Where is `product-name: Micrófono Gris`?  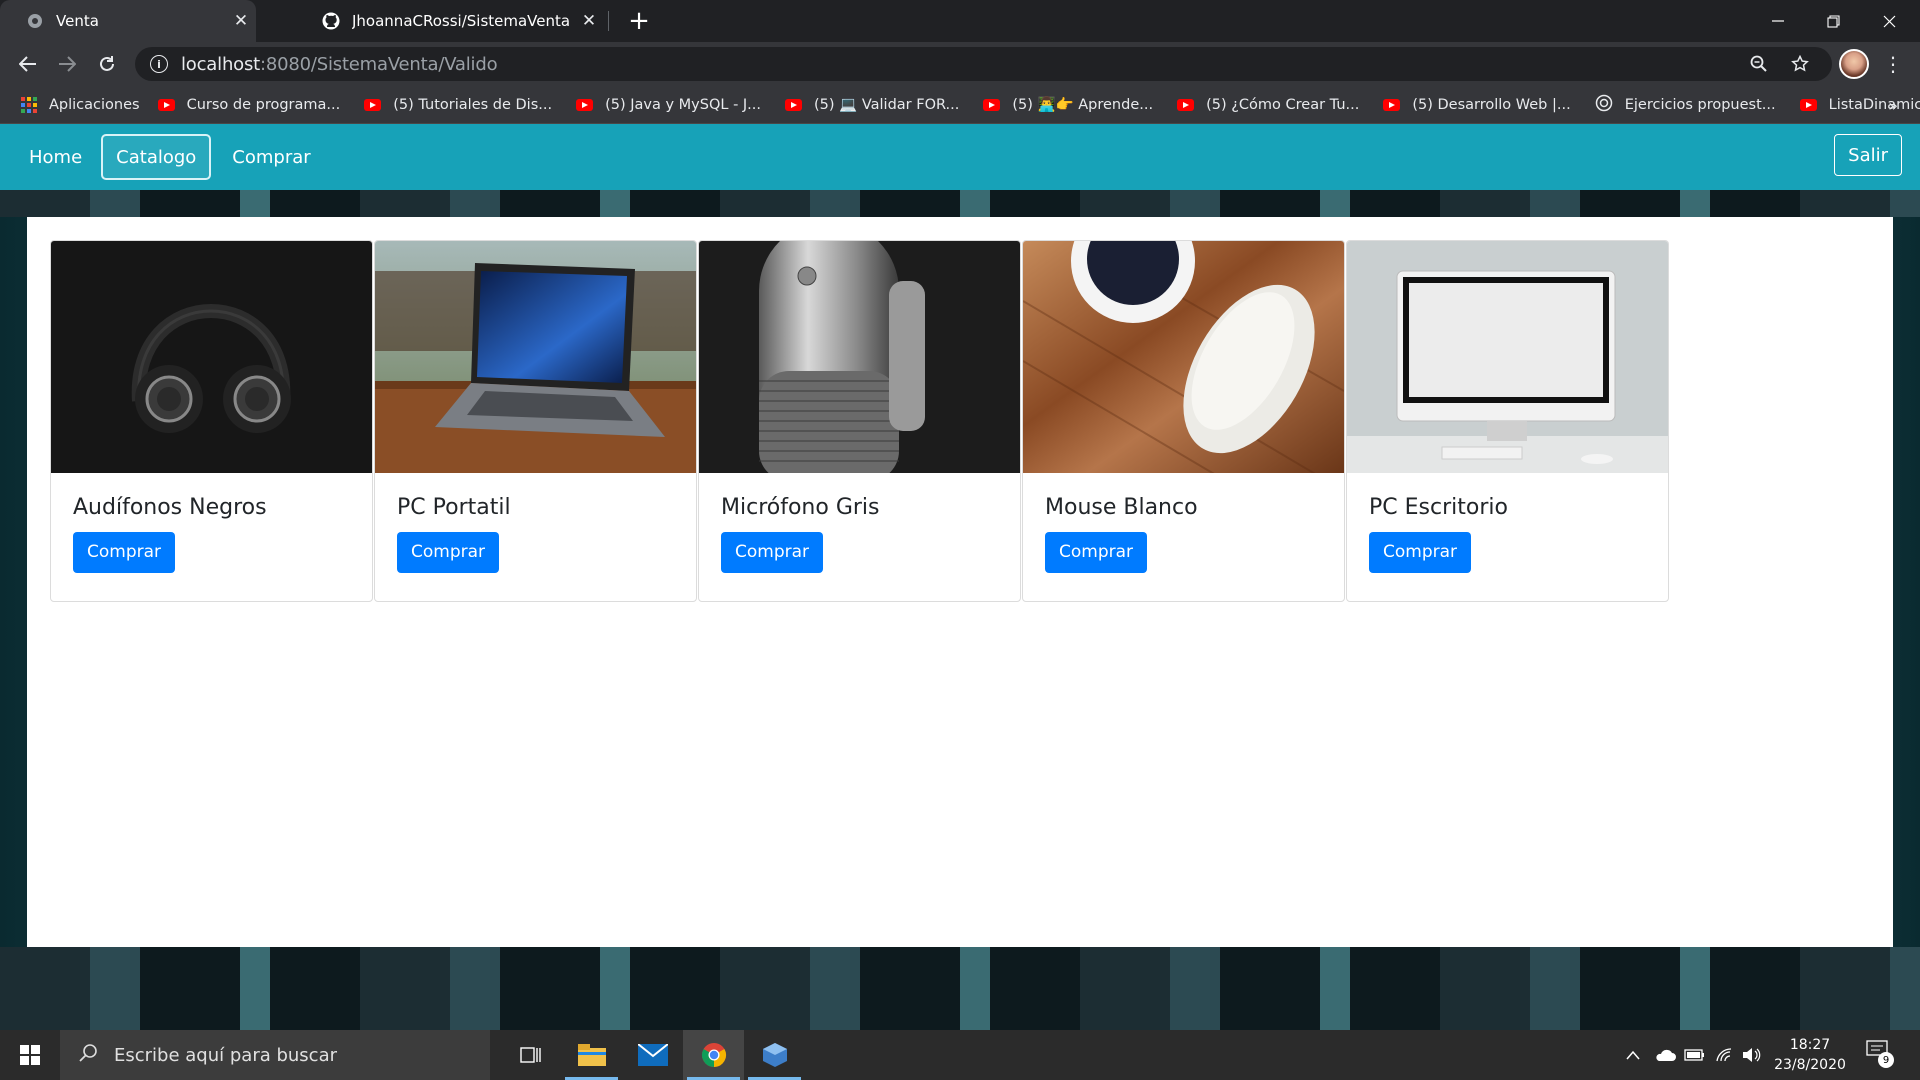 product-name: Micrófono Gris is located at coordinates (800, 507).